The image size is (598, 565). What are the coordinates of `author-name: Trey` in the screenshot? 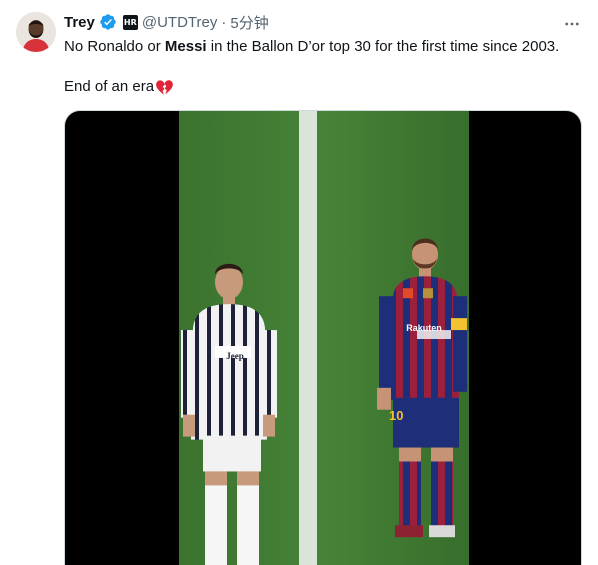 It's located at (79, 22).